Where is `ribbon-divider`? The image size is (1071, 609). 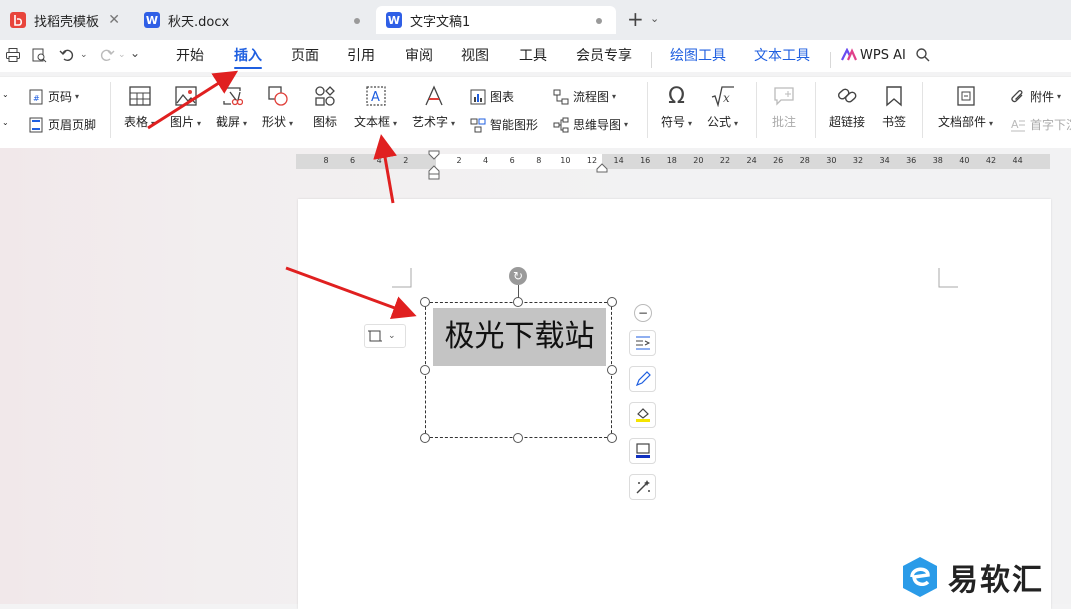
ribbon-divider is located at coordinates (110, 110).